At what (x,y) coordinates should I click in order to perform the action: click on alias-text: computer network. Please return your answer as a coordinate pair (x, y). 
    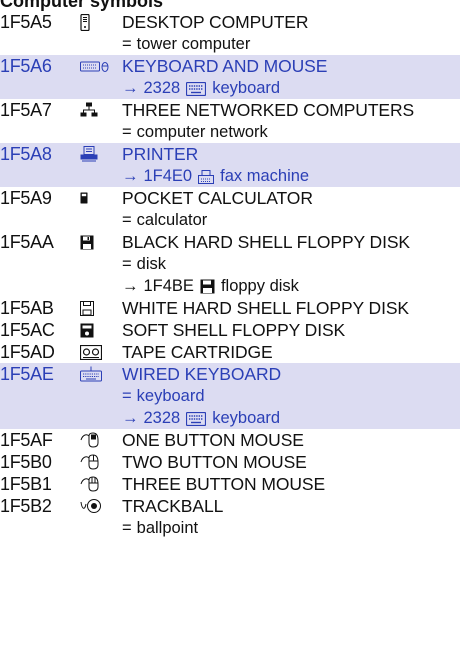
    Looking at the image, I should click on (202, 132).